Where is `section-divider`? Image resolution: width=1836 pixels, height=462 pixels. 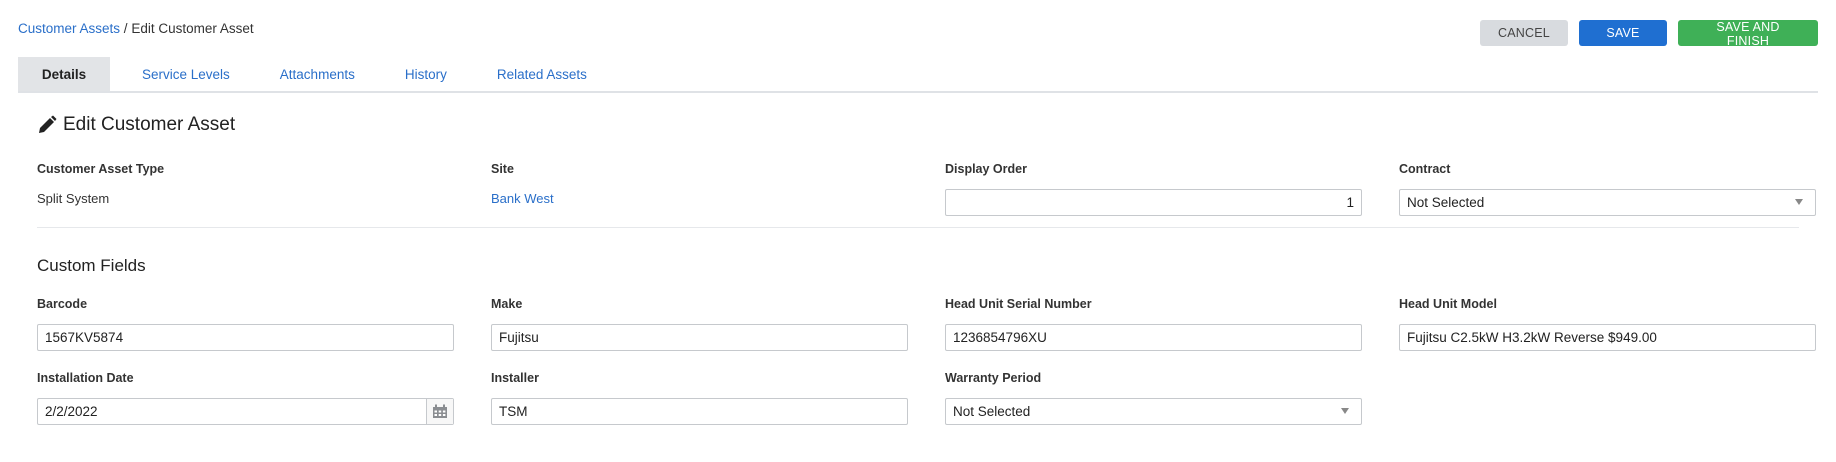 section-divider is located at coordinates (918, 227).